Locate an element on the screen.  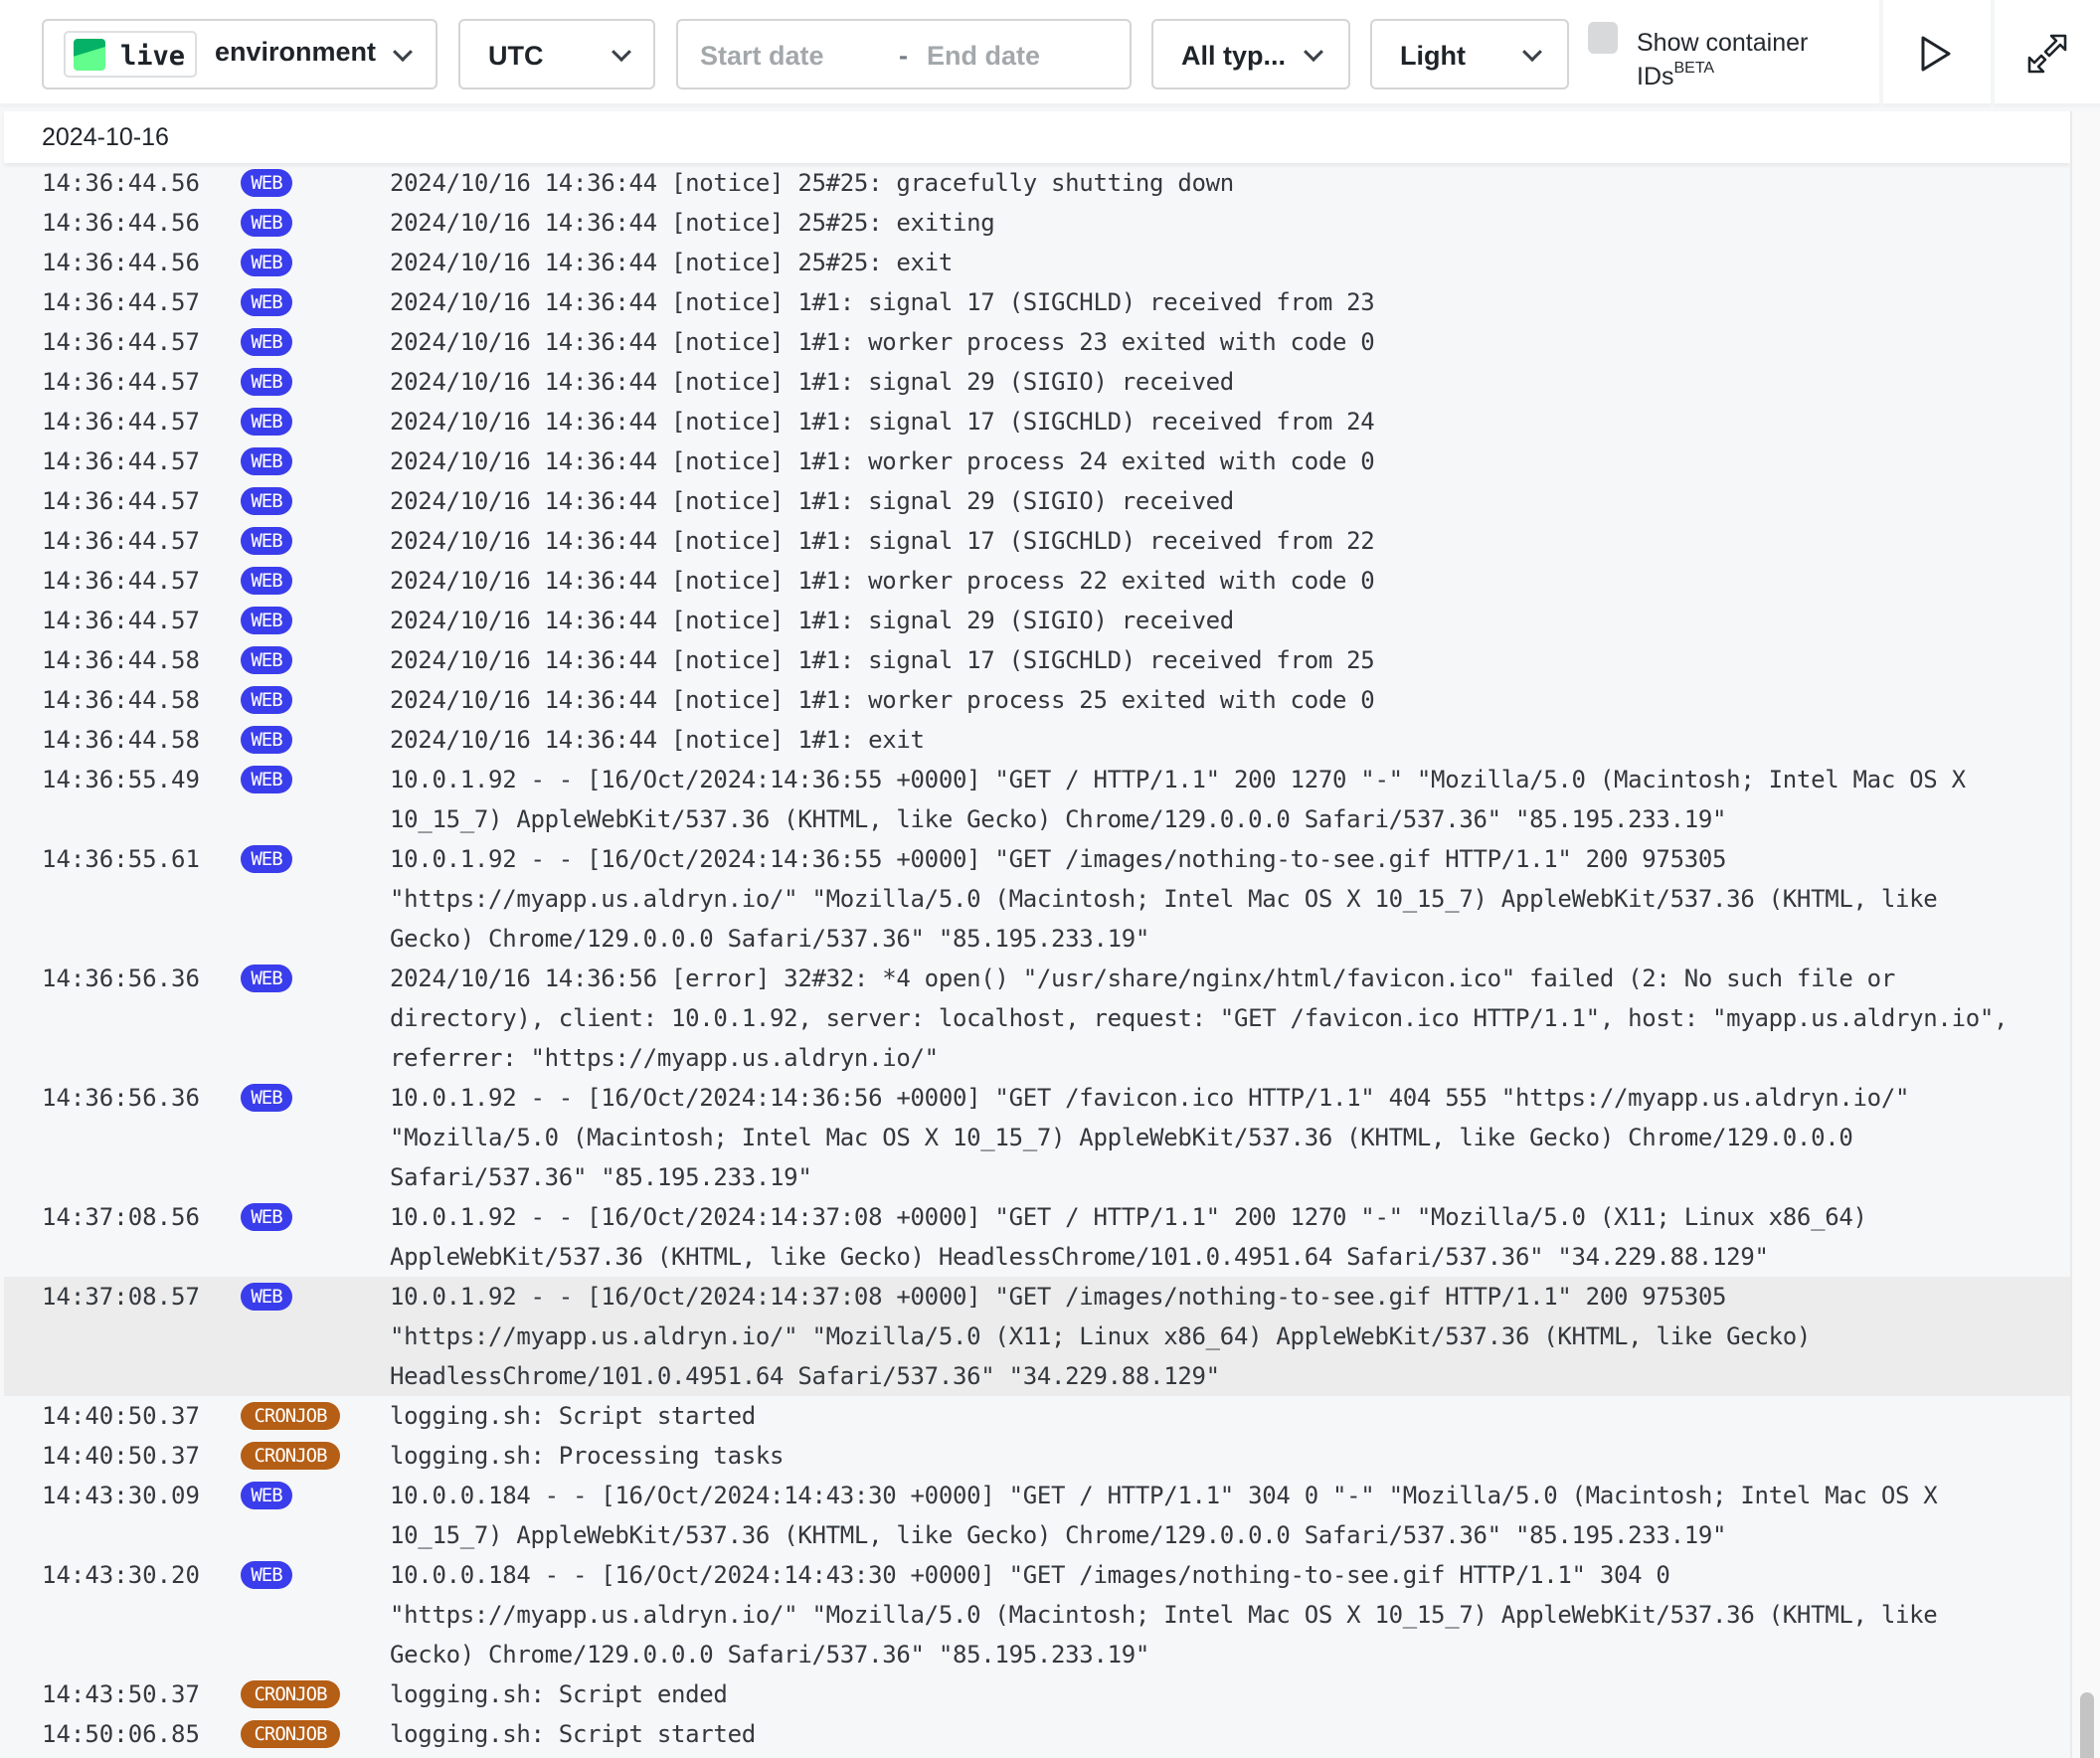
log-message: logging.sh: Script ended is located at coordinates (559, 1694).